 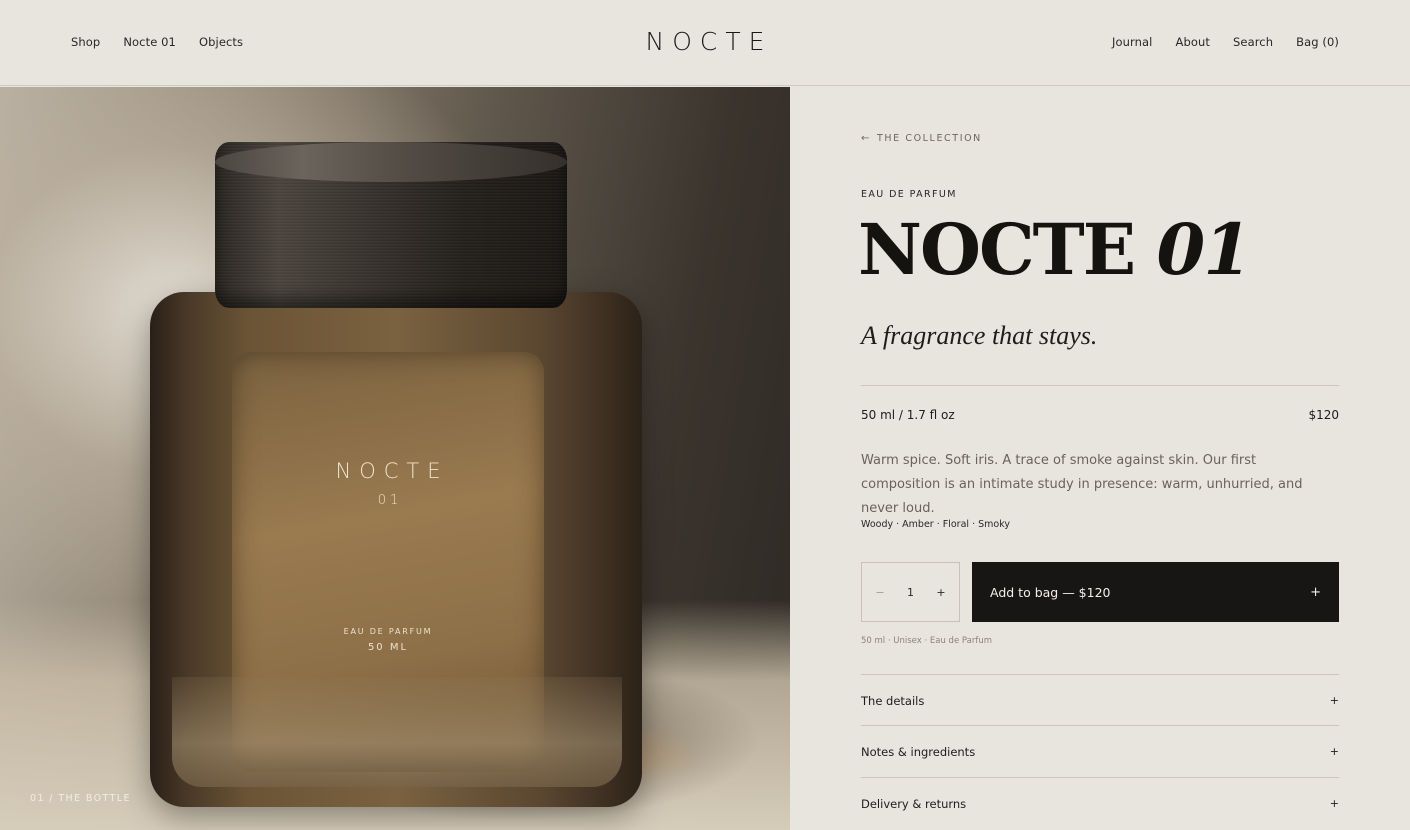 I want to click on bottle-label-type: EAU DE PARFUM, so click(x=388, y=631).